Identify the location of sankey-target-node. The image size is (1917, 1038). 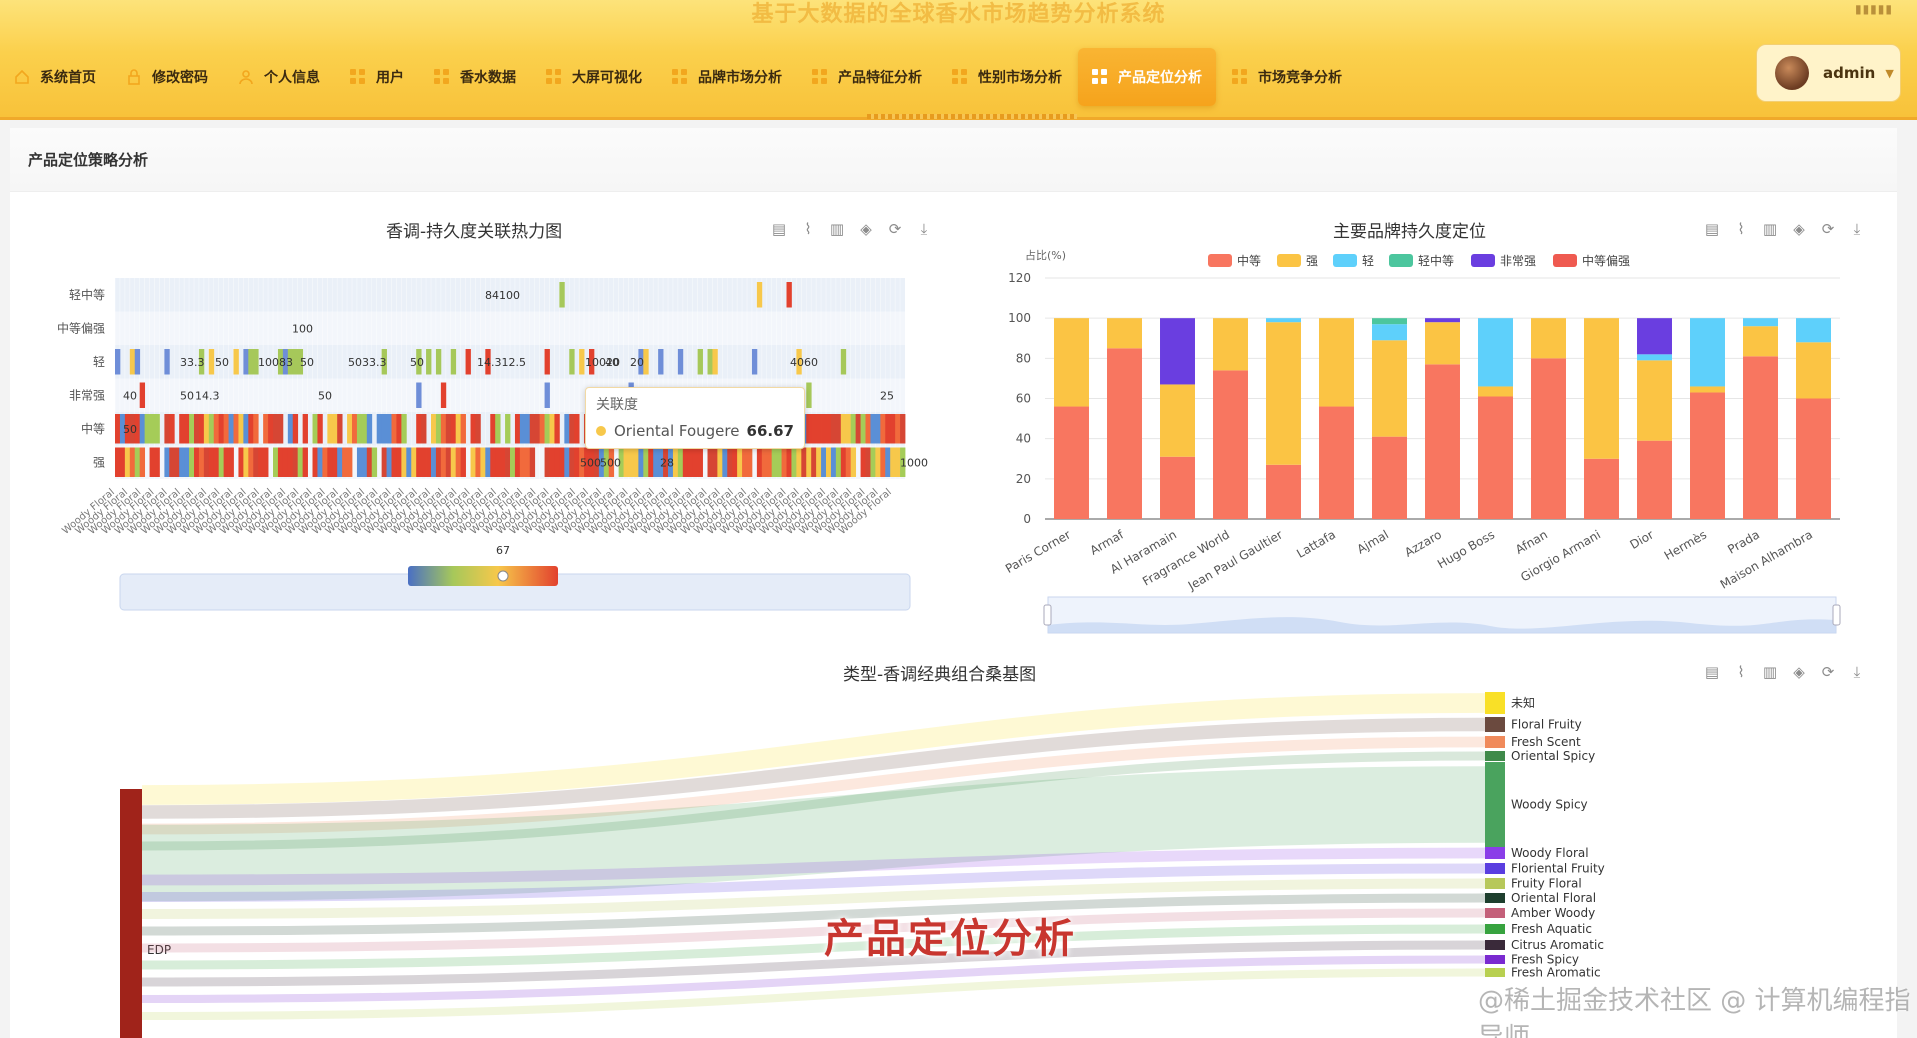
(1495, 945).